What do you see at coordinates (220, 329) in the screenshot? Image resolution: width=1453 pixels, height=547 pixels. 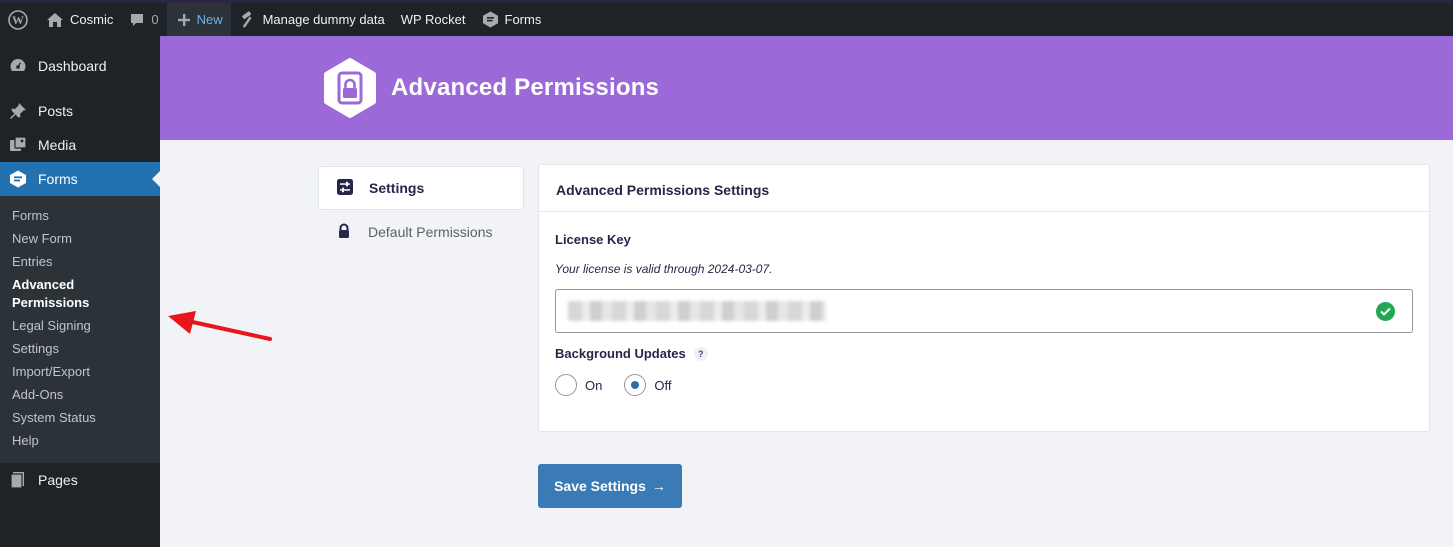 I see `annotation-arrow` at bounding box center [220, 329].